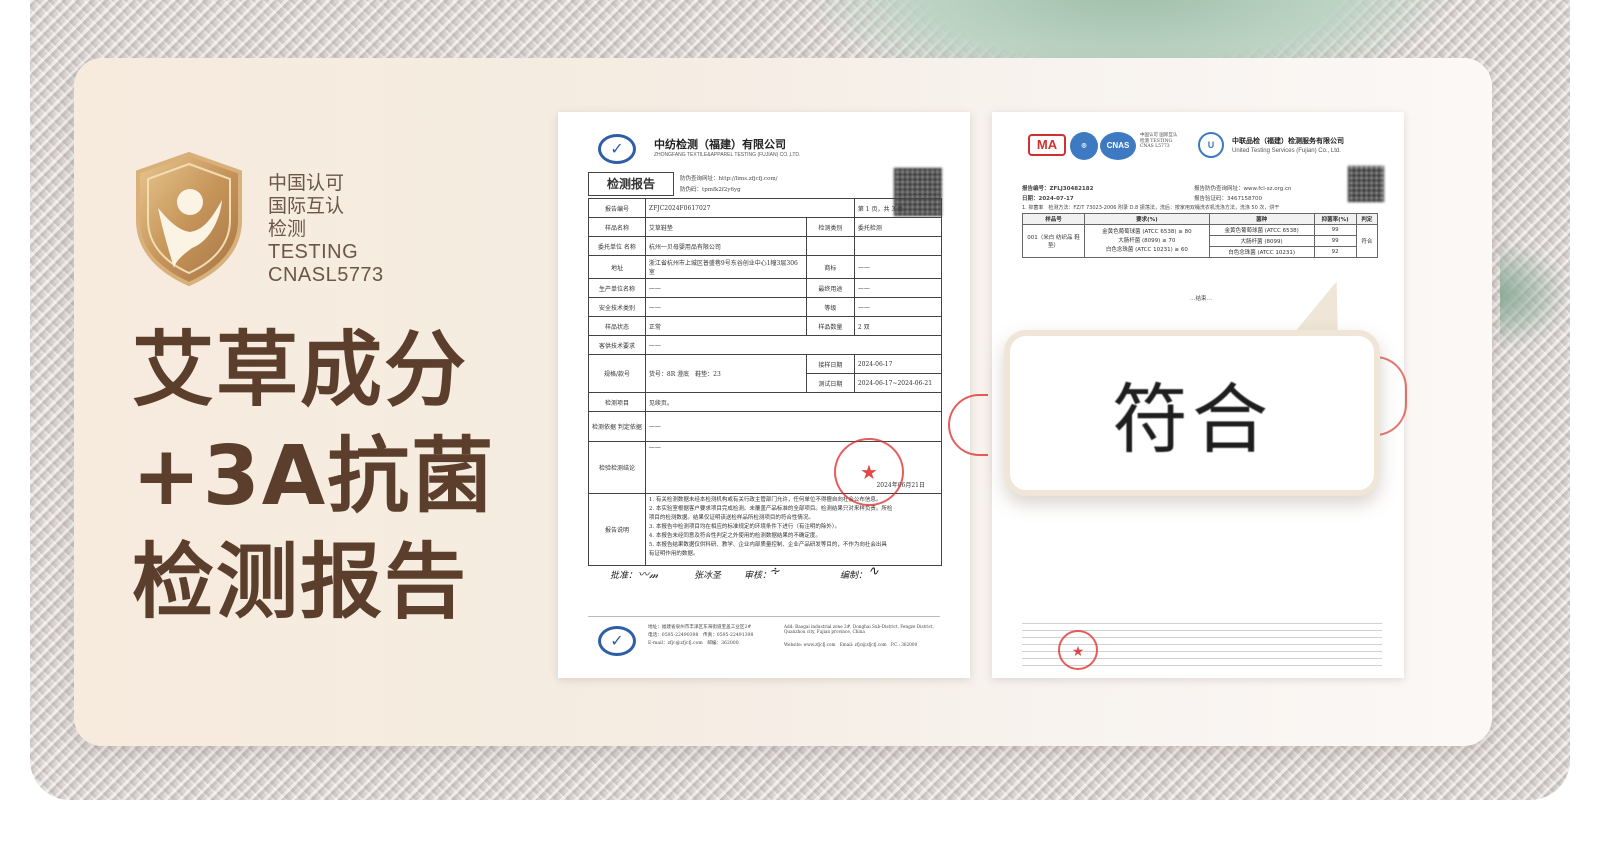 The height and width of the screenshot is (867, 1600). I want to click on requirement-line: 白色念珠菌 (ATCC 10231) ≥ 60, so click(1146, 249).